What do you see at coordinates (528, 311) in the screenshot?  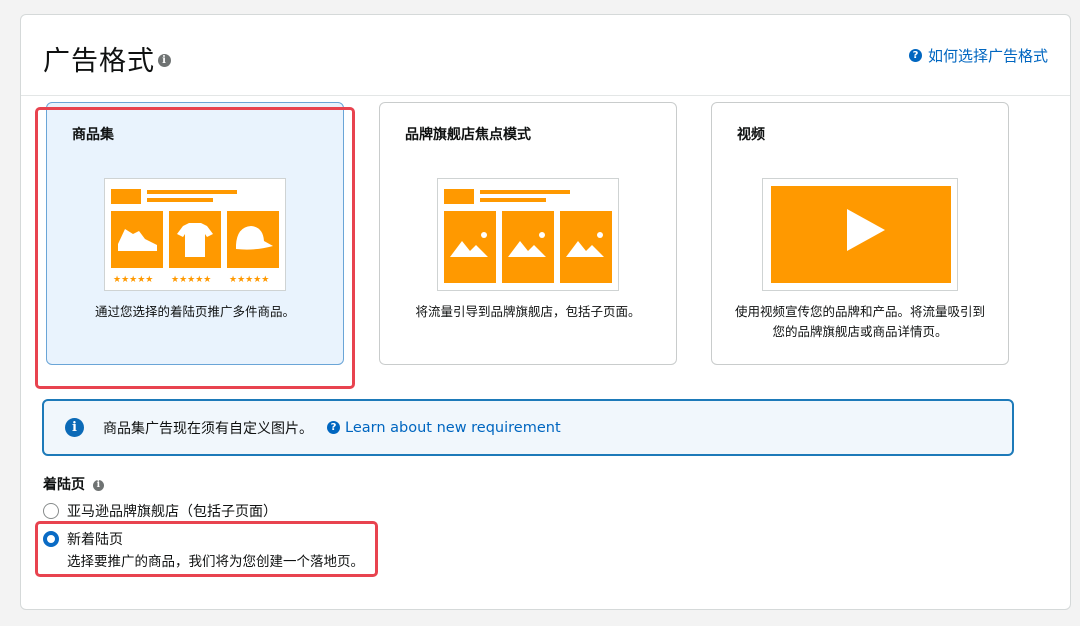 I see `card-description: 将流量引导到品牌旗舰店，包括子页面。` at bounding box center [528, 311].